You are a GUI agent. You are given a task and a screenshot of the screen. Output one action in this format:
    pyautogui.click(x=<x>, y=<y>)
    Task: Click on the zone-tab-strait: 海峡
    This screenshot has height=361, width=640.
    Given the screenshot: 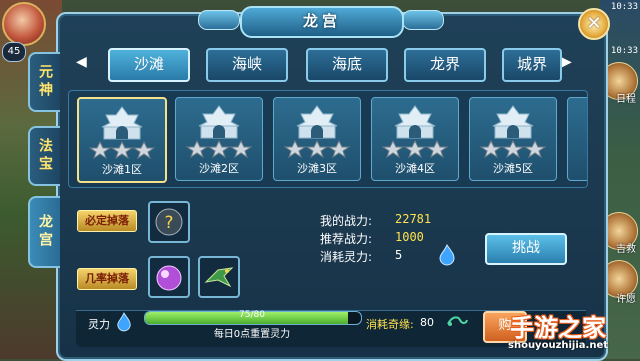 What is the action you would take?
    pyautogui.click(x=247, y=65)
    